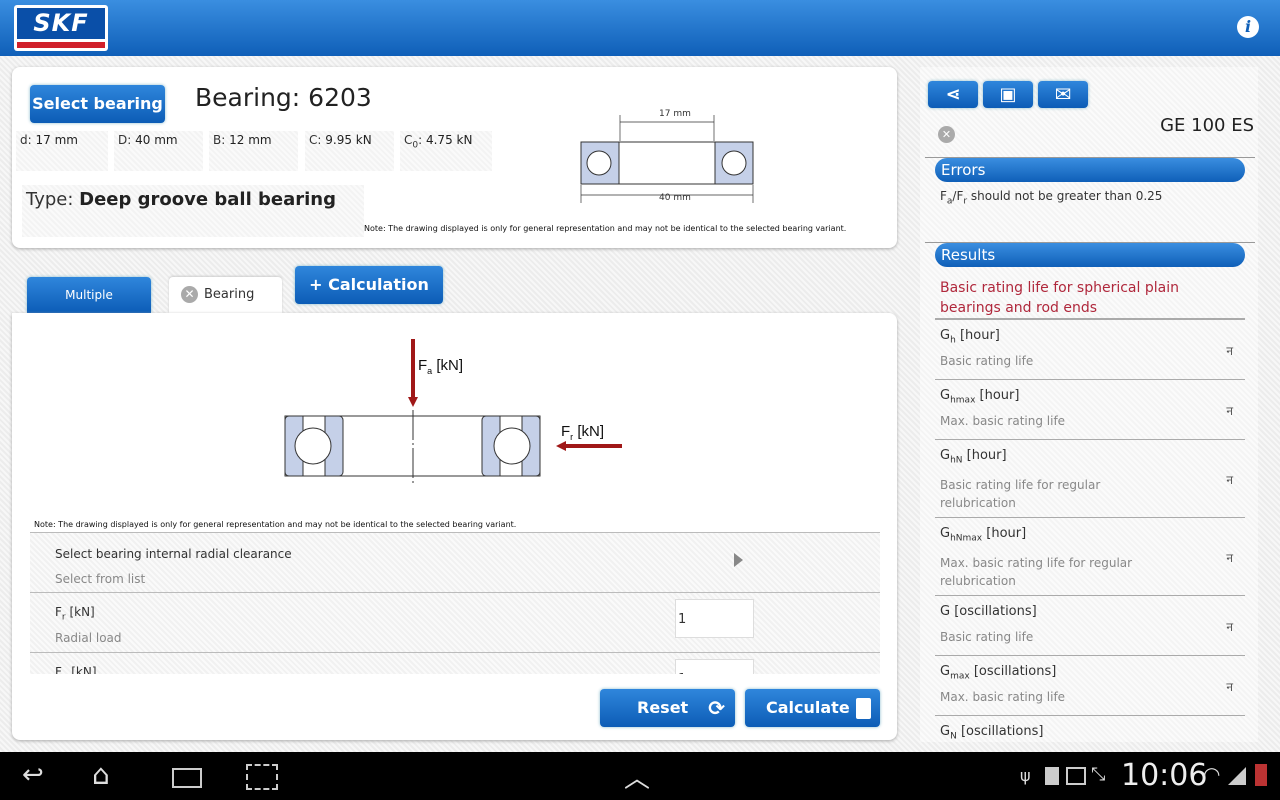  I want to click on result-symbol: GhN [hour], so click(973, 457).